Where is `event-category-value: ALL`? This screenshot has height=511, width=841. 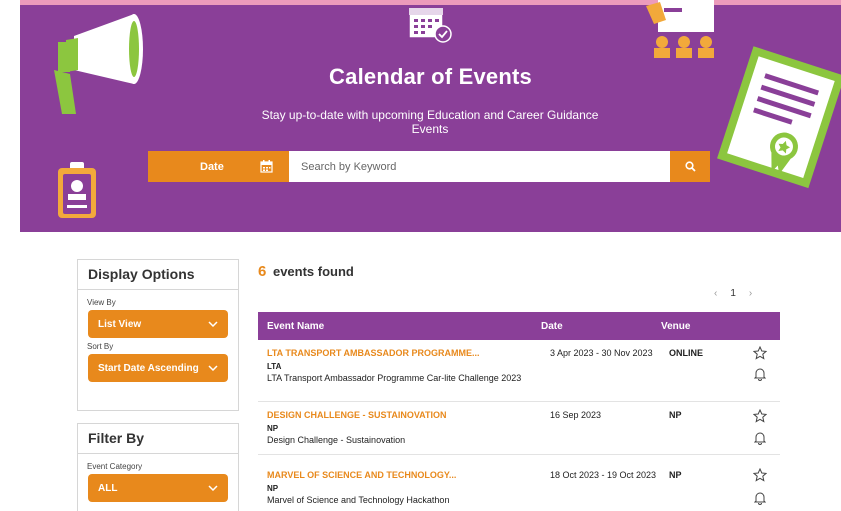 event-category-value: ALL is located at coordinates (108, 488).